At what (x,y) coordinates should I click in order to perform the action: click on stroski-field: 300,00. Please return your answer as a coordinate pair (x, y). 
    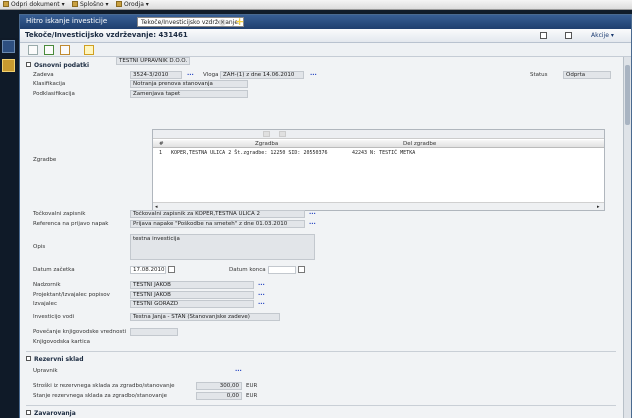
    Looking at the image, I should click on (219, 386).